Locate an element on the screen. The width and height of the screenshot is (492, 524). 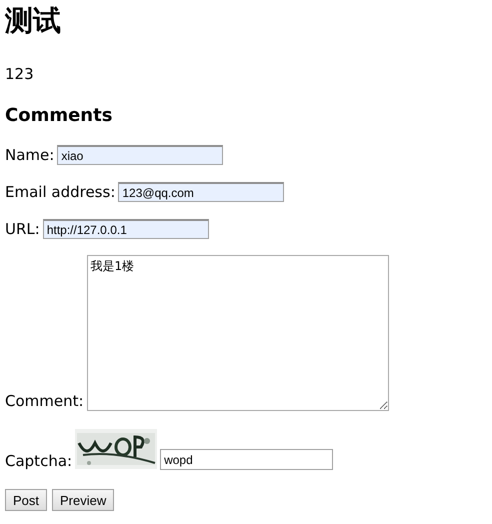
form-button: Post is located at coordinates (26, 500).